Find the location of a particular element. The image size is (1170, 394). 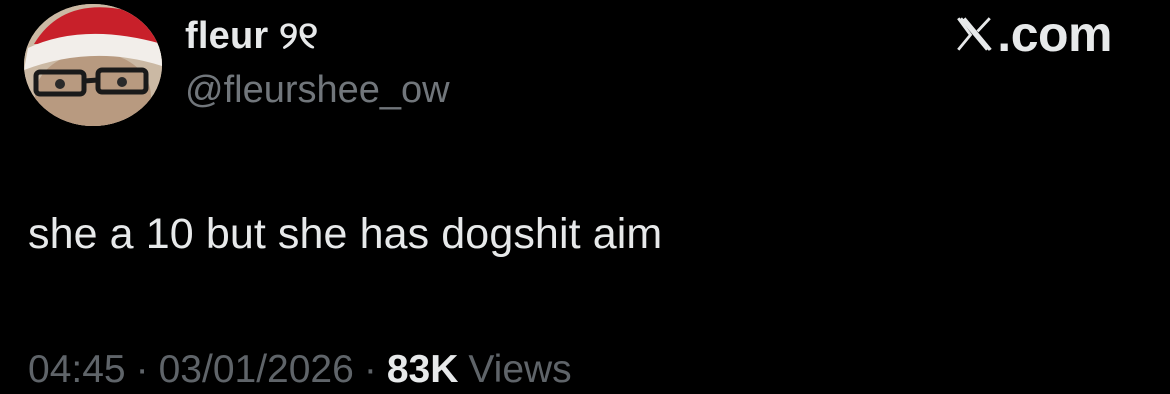

tweet-meta: 04:45 · 03/01/2026 · 83K Views is located at coordinates (300, 370).